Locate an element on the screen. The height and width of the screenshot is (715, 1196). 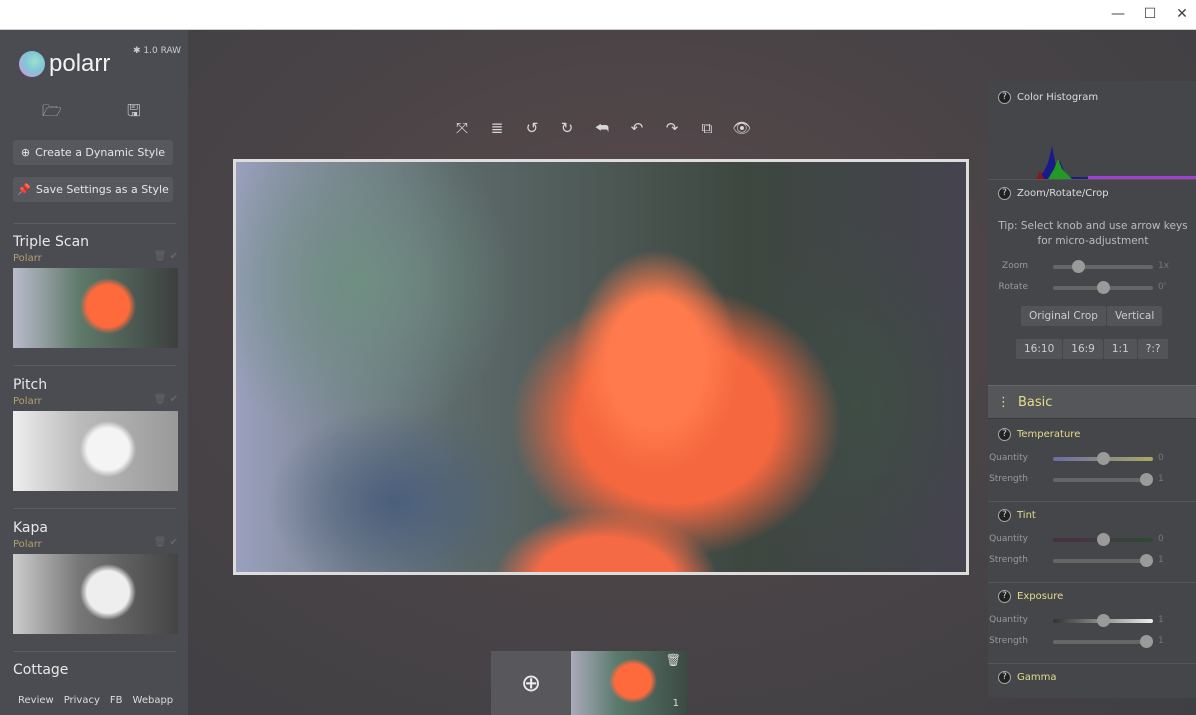
original-crop-button: Original Crop is located at coordinates (1063, 316).